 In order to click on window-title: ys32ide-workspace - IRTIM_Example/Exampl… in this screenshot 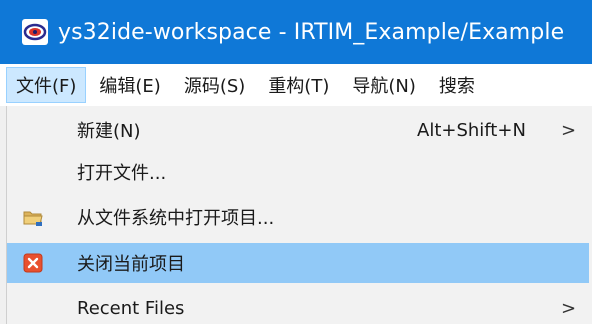, I will do `click(311, 32)`.